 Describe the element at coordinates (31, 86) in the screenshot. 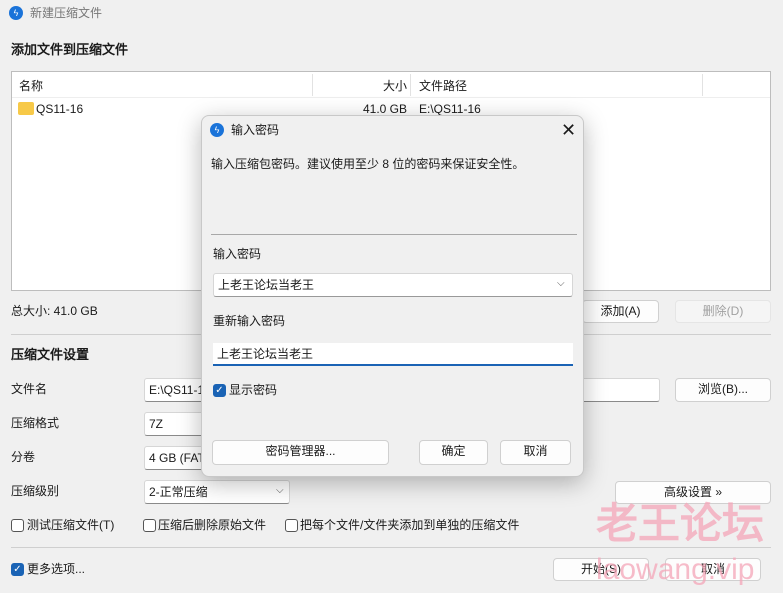

I see `column-name: 名称` at that location.